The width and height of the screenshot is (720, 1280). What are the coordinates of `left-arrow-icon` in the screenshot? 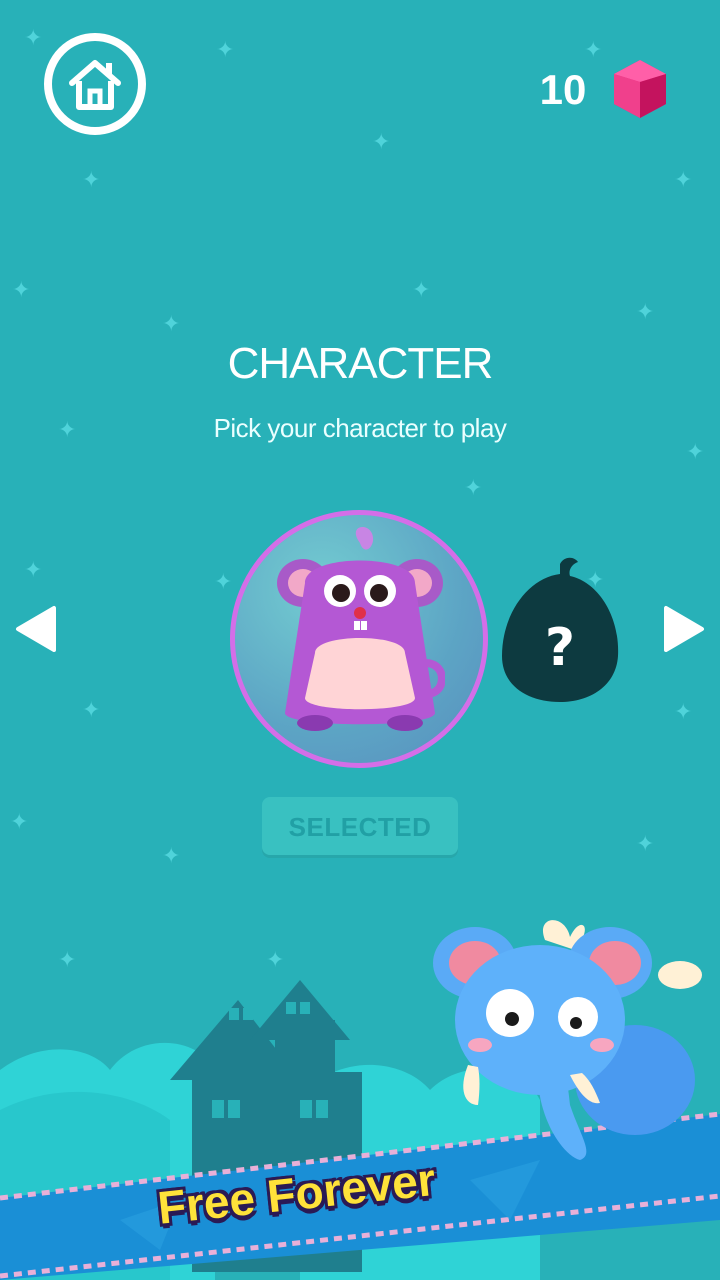 It's located at (36, 629).